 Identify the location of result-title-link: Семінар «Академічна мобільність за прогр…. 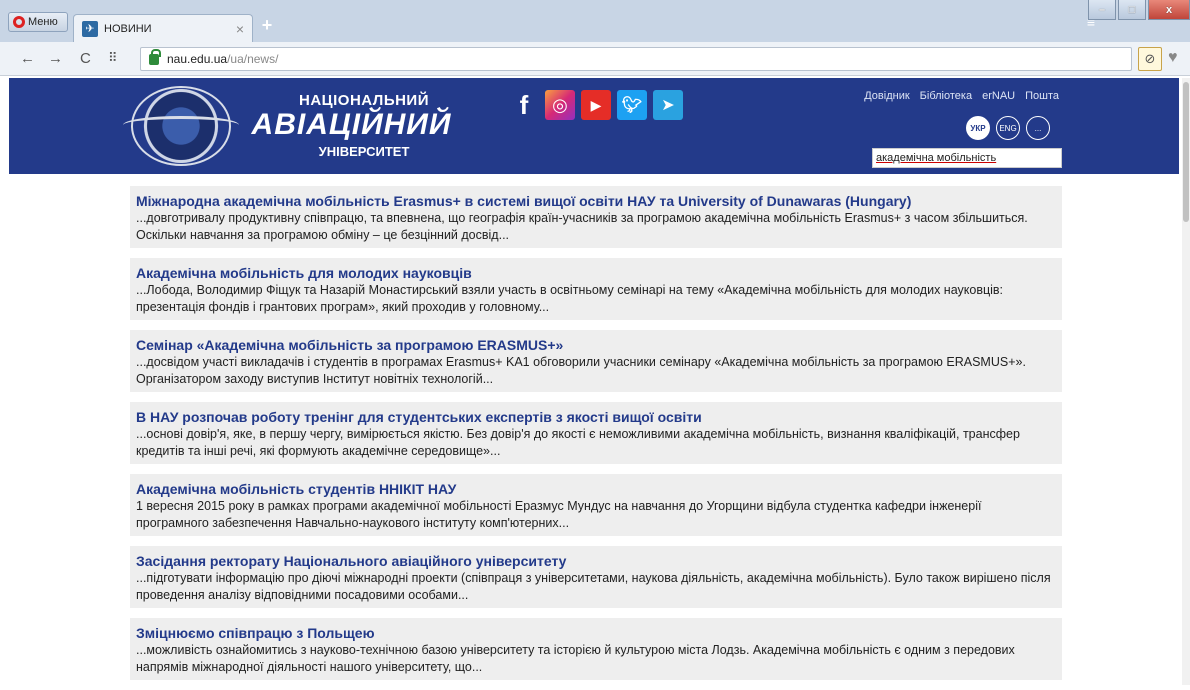
(596, 345).